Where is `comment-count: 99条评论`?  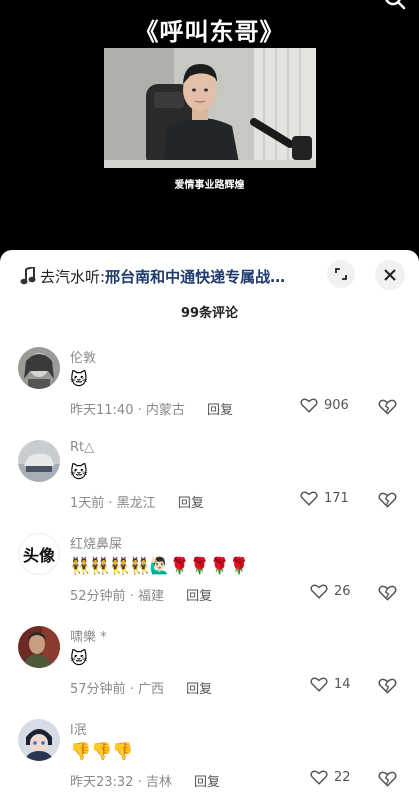 comment-count: 99条评论 is located at coordinates (209, 313).